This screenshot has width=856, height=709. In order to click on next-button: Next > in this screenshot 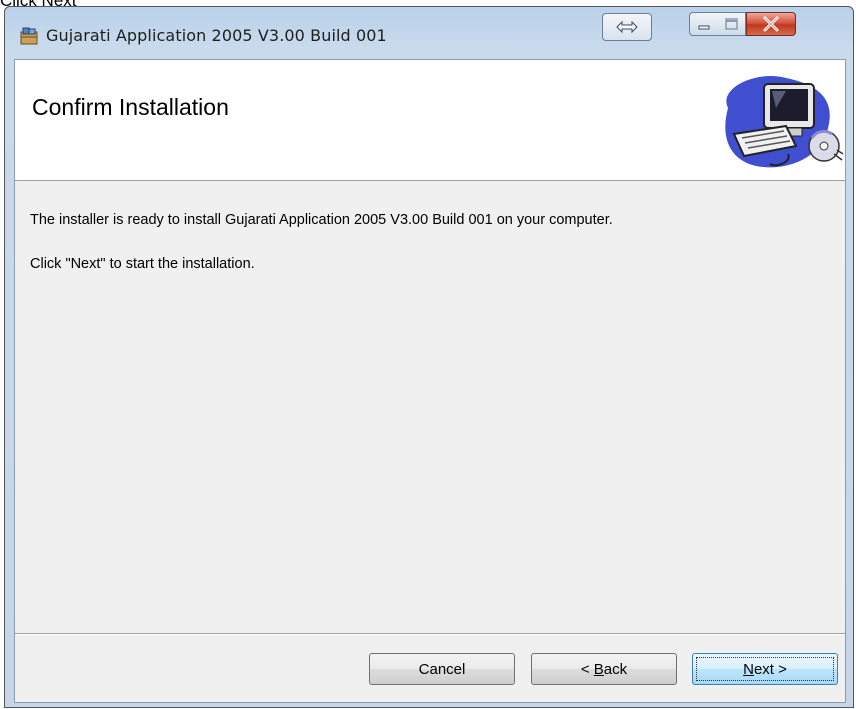, I will do `click(765, 669)`.